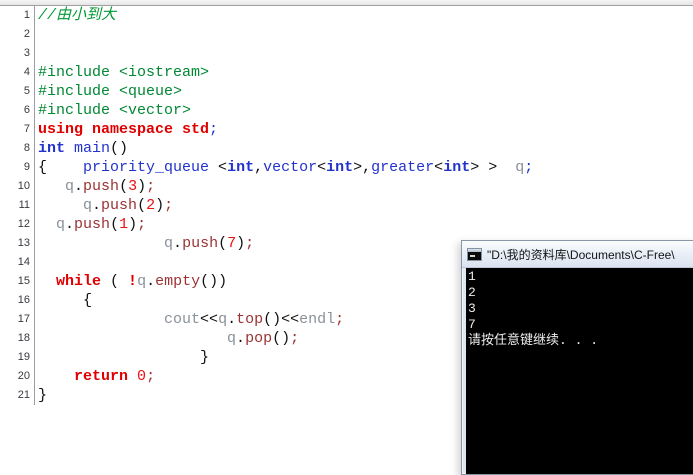 Image resolution: width=693 pixels, height=475 pixels. What do you see at coordinates (209, 319) in the screenshot?
I see `code-token: <<` at bounding box center [209, 319].